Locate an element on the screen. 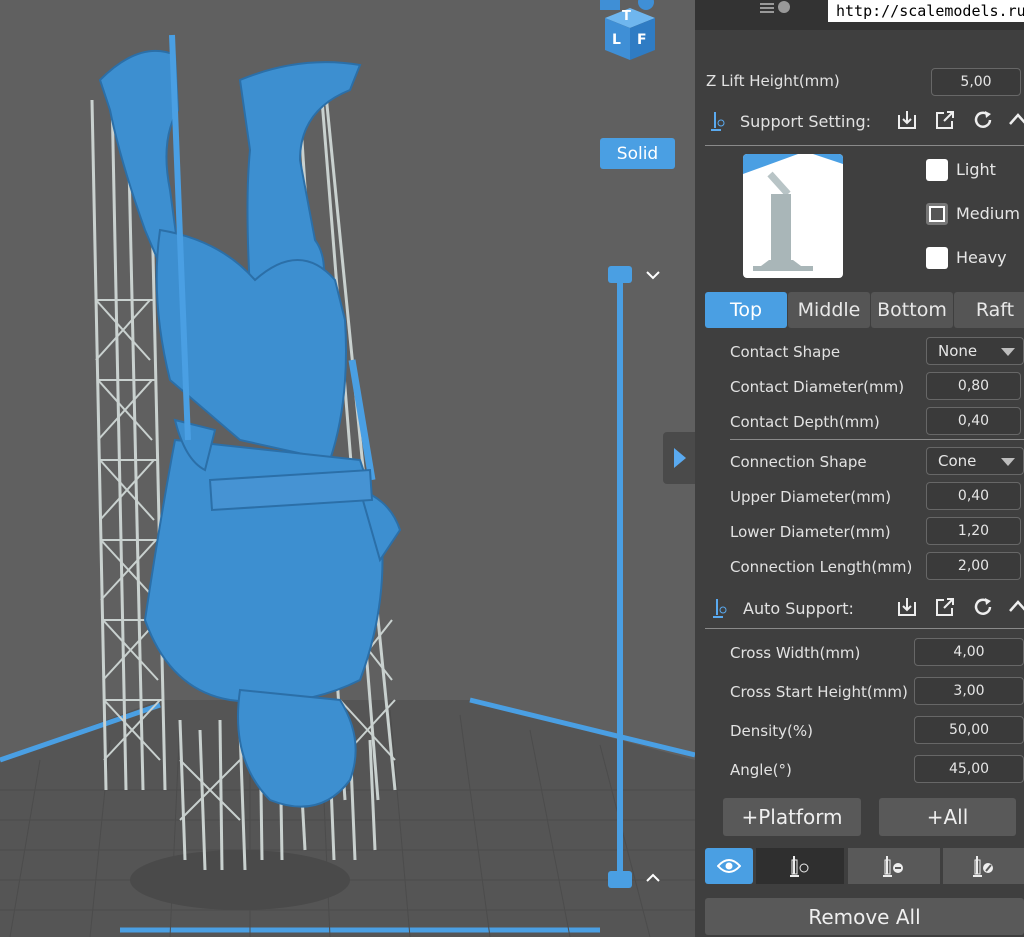 The width and height of the screenshot is (1024, 937). auto-support-title: Auto Support: is located at coordinates (798, 608).